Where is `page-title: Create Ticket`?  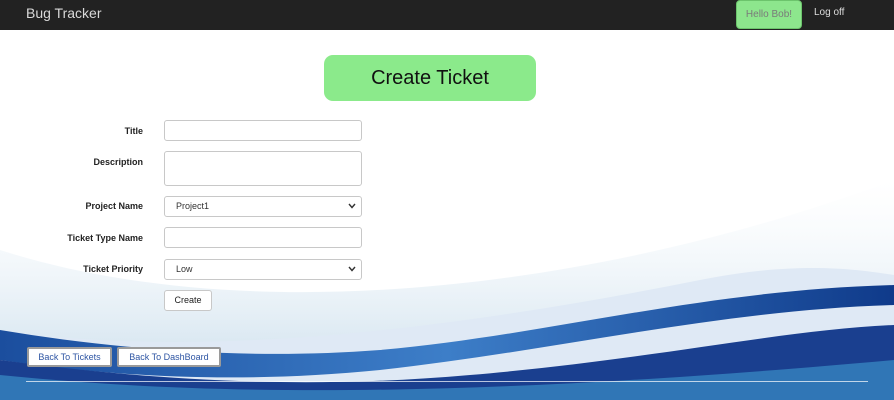
page-title: Create Ticket is located at coordinates (430, 78).